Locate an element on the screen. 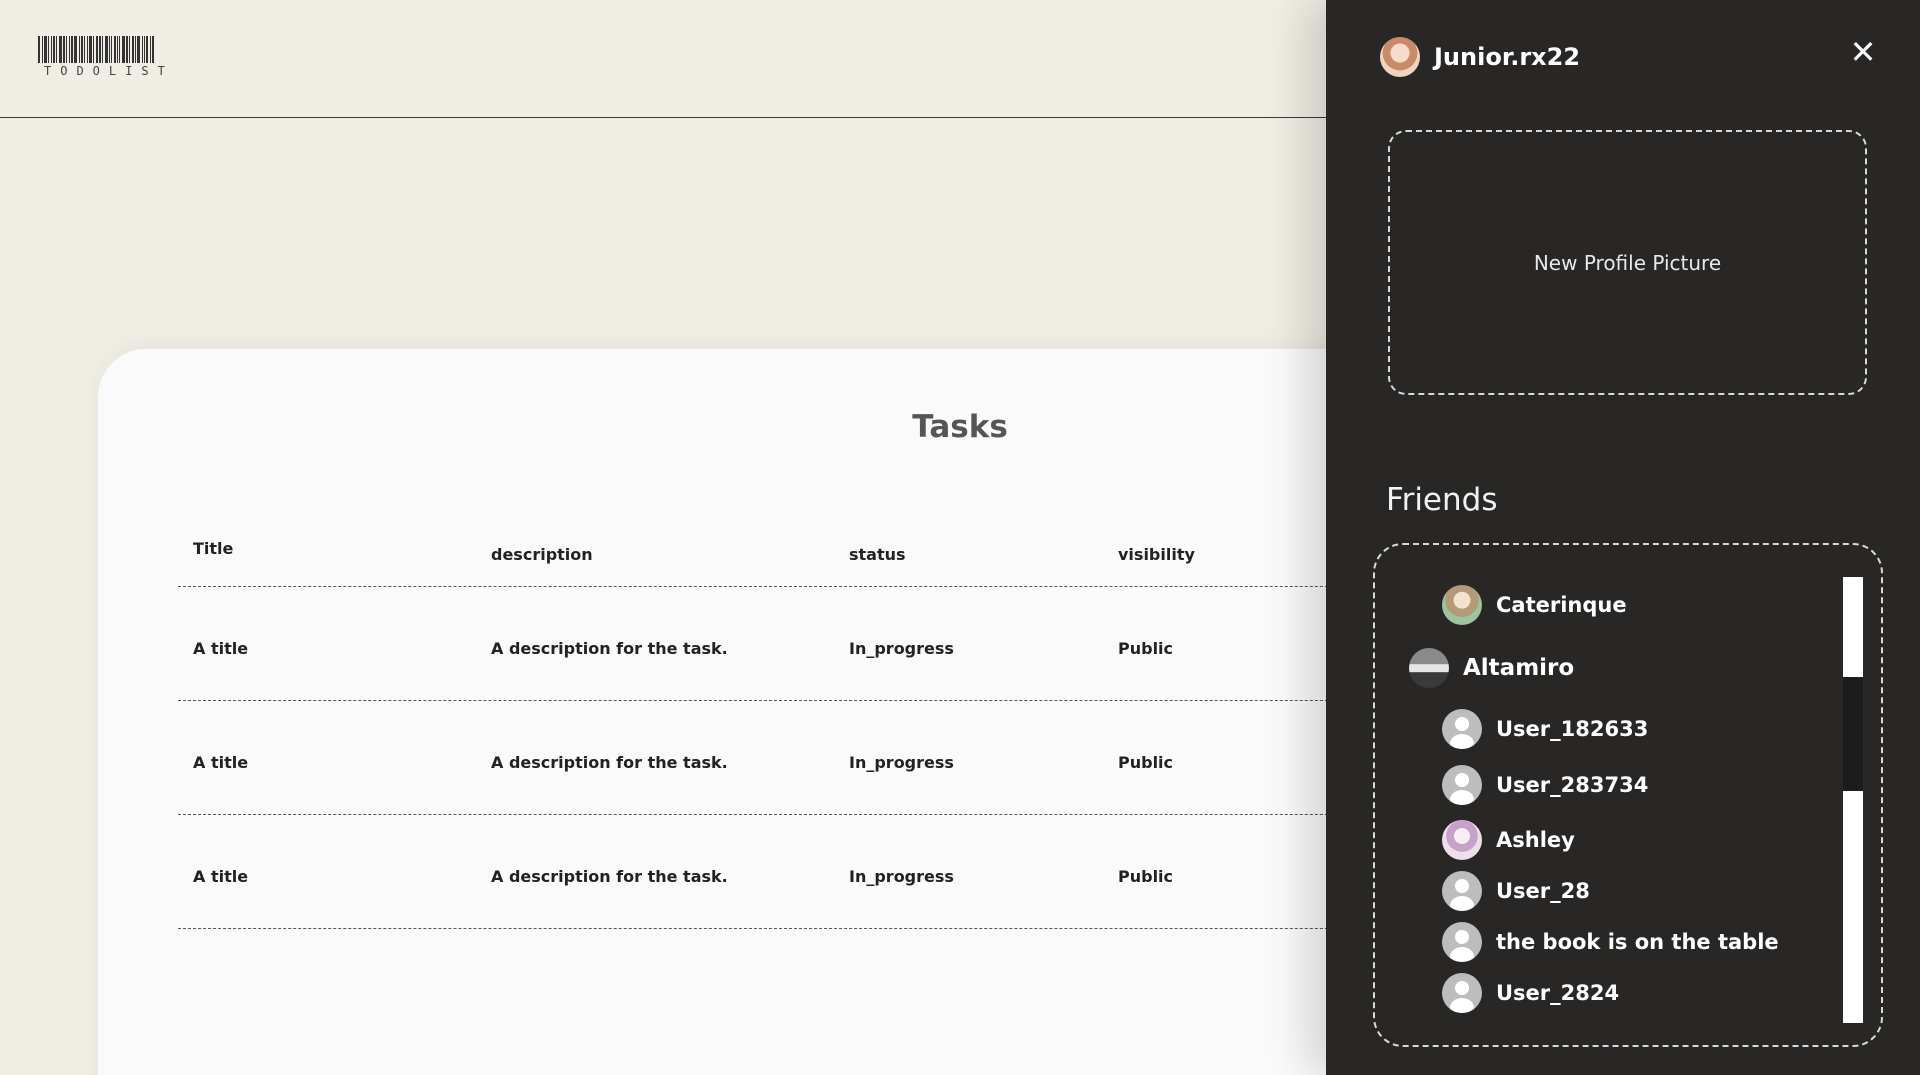  friends-title: Friends is located at coordinates (1442, 500).